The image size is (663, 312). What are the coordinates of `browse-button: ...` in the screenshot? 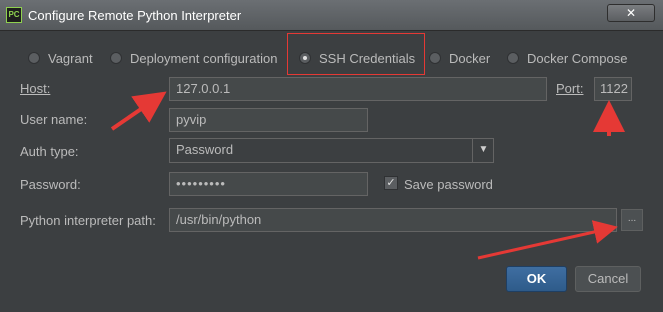 It's located at (632, 220).